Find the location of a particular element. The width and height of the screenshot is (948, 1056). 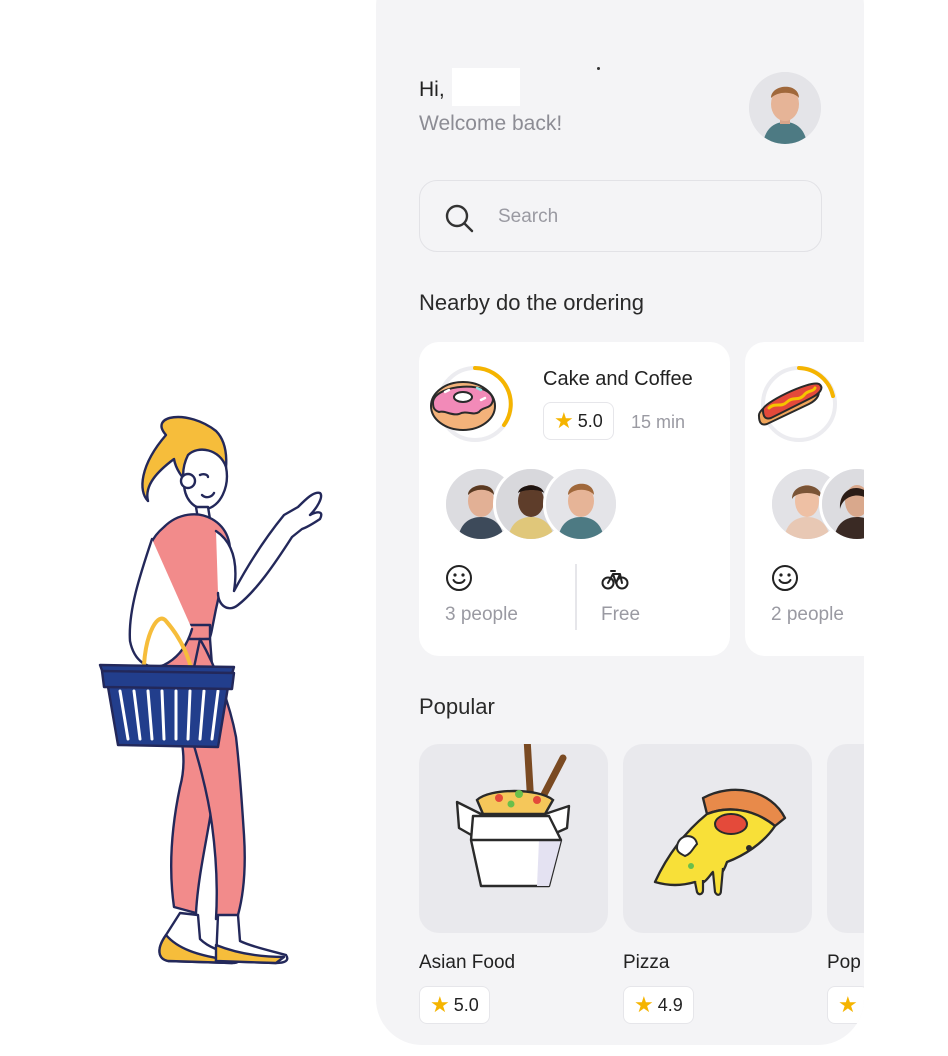

delivery-time: 15 min is located at coordinates (658, 422).